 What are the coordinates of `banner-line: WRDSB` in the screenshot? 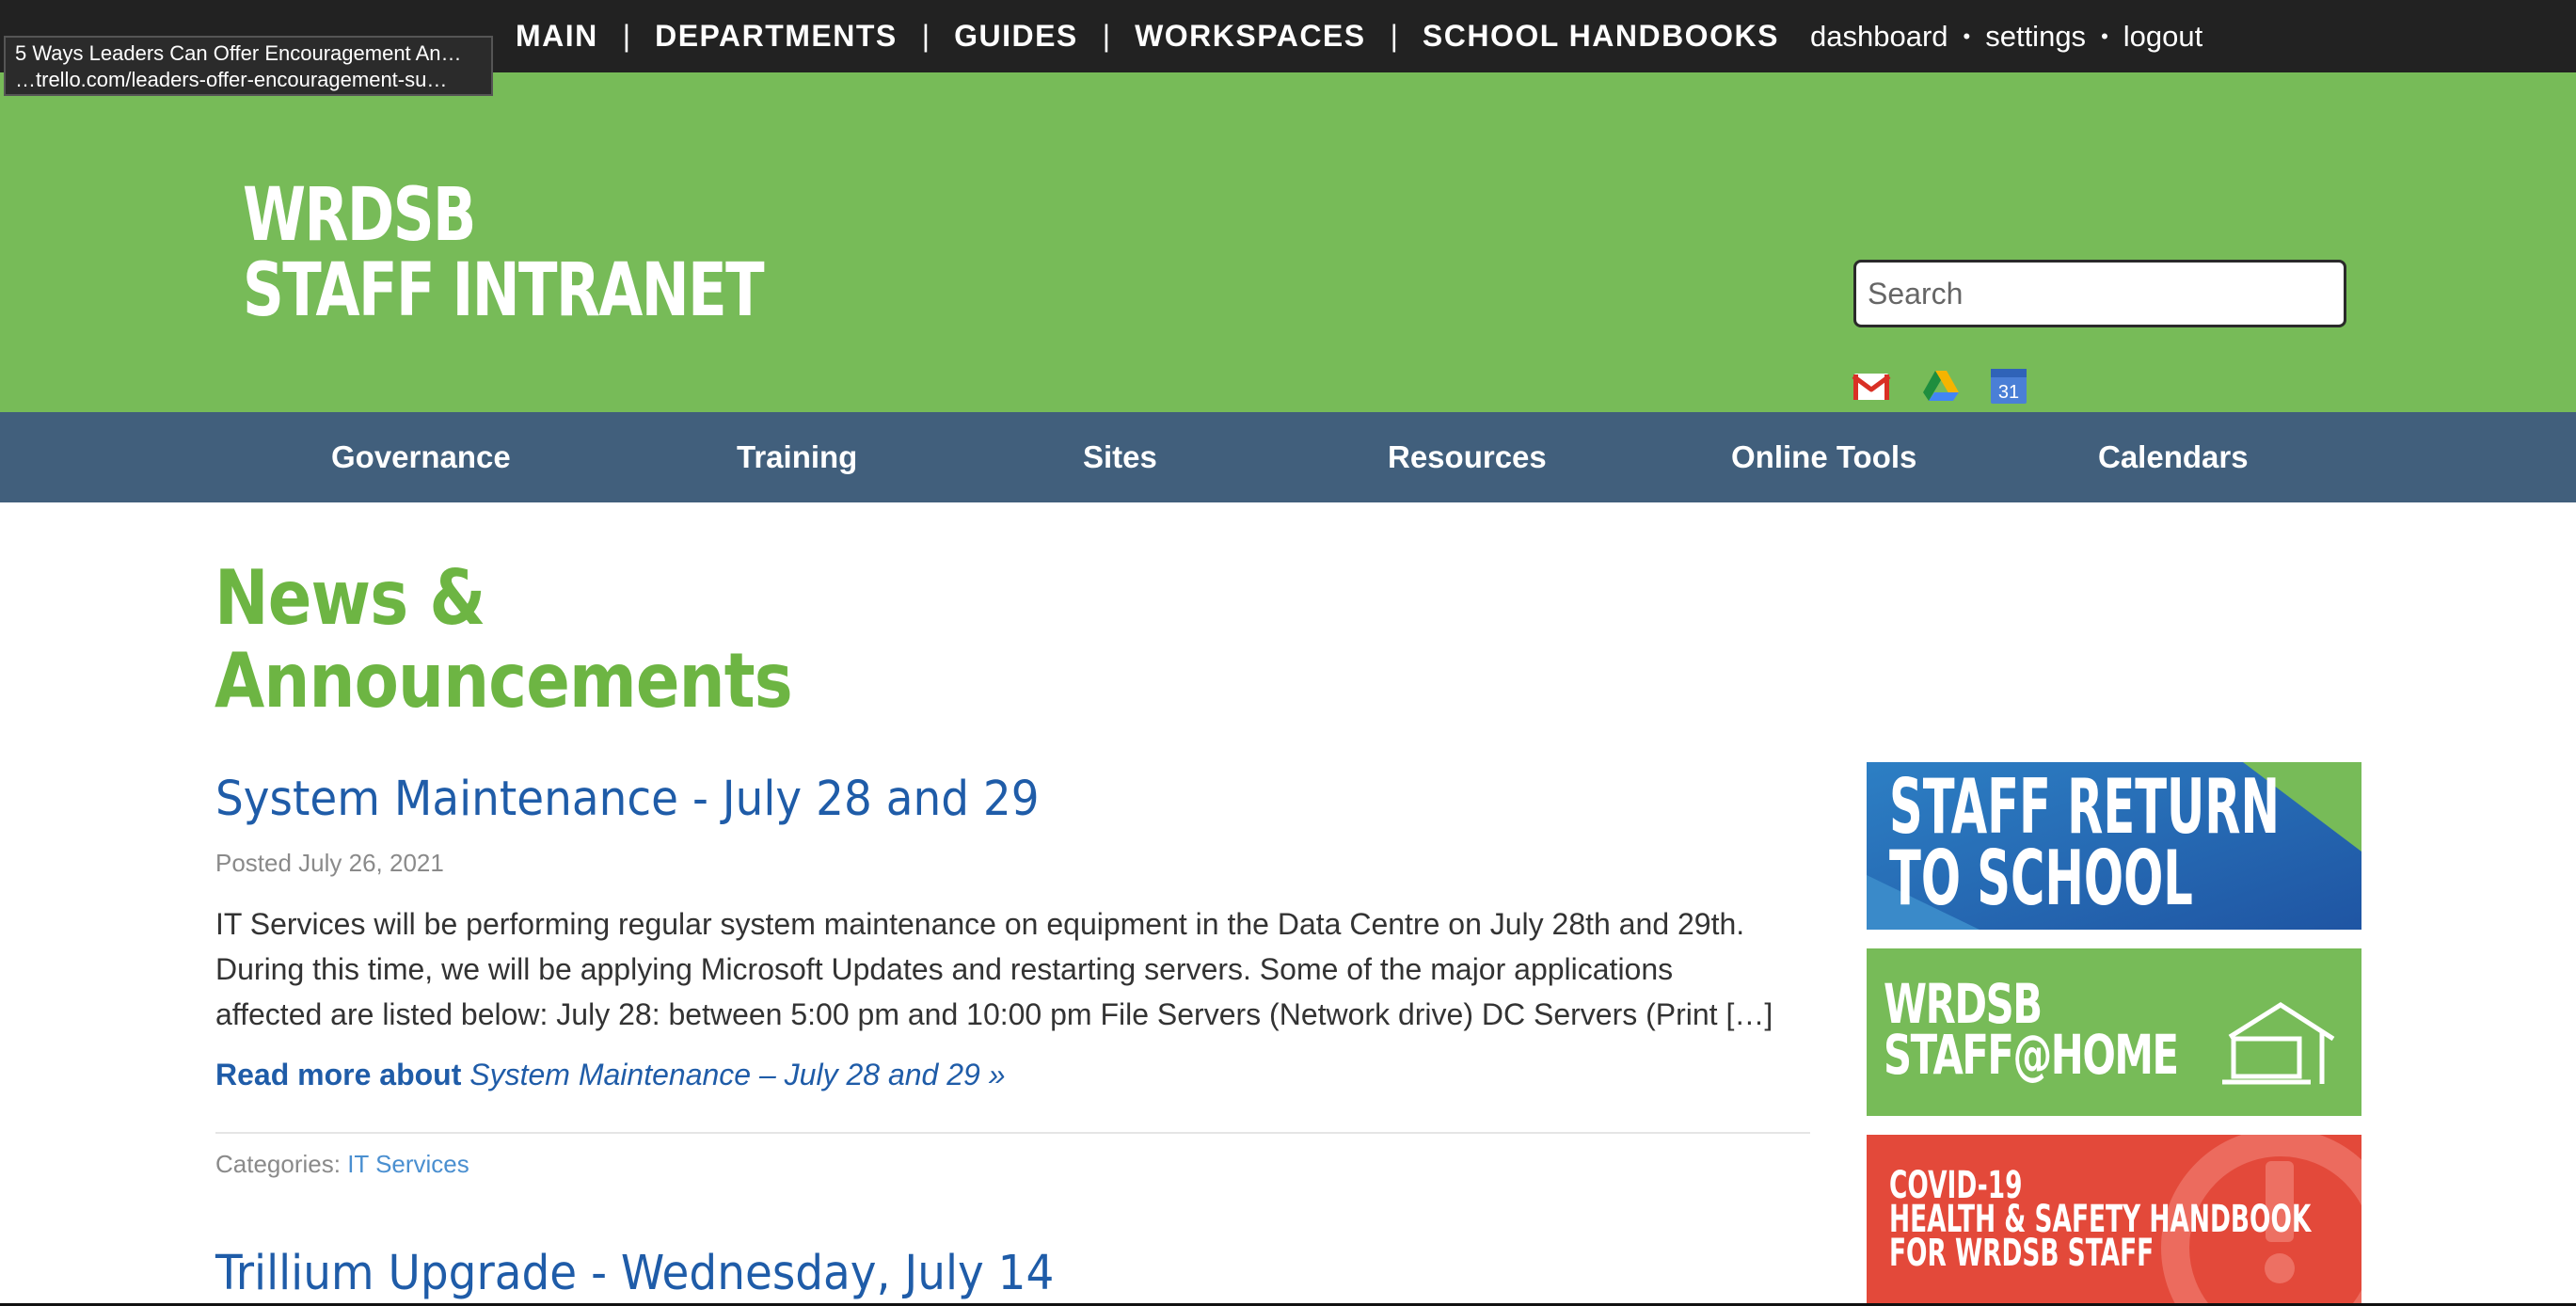 It's located at (1964, 1004).